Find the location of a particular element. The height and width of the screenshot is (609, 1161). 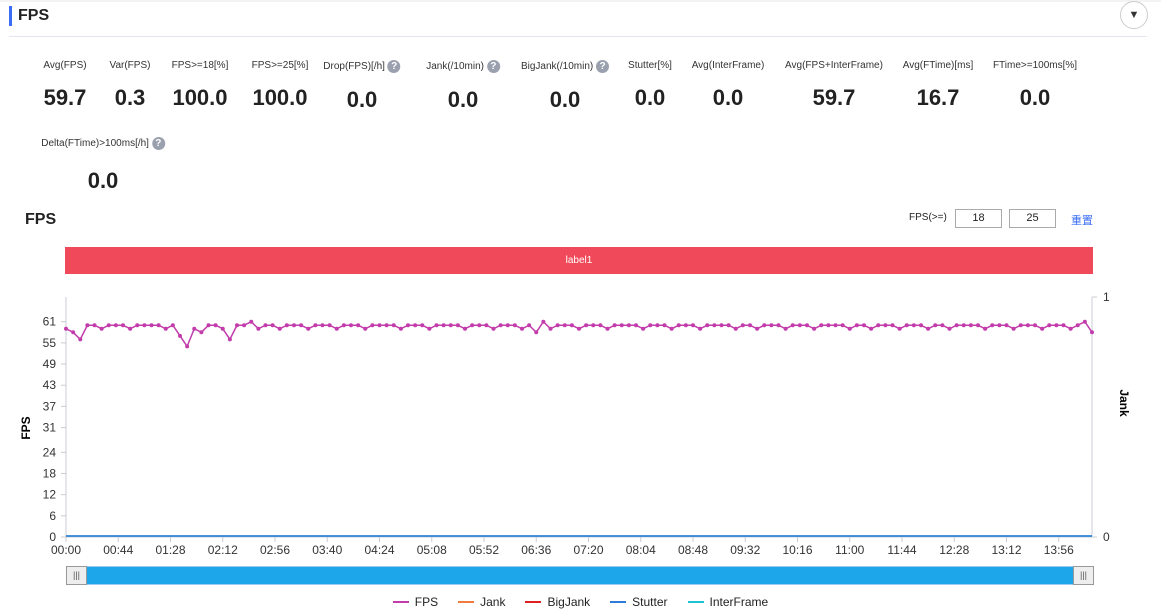

y-tick-label: 31 is located at coordinates (50, 428).